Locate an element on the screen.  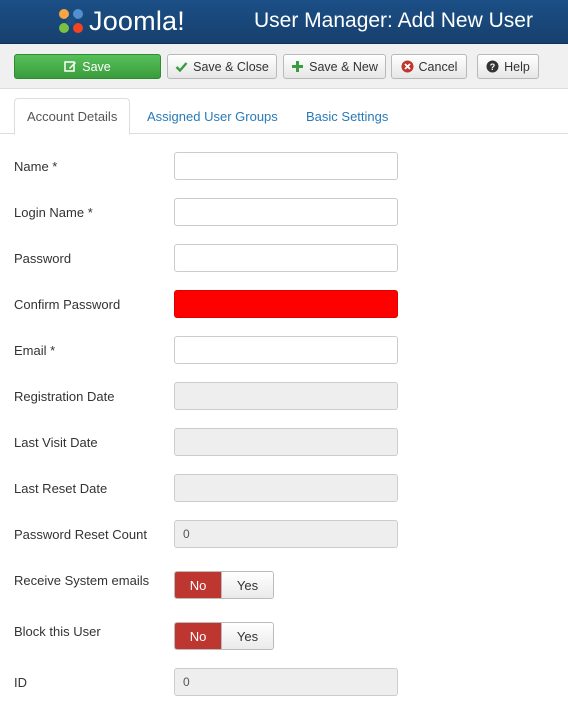
password-reset-count-field is located at coordinates (286, 534).